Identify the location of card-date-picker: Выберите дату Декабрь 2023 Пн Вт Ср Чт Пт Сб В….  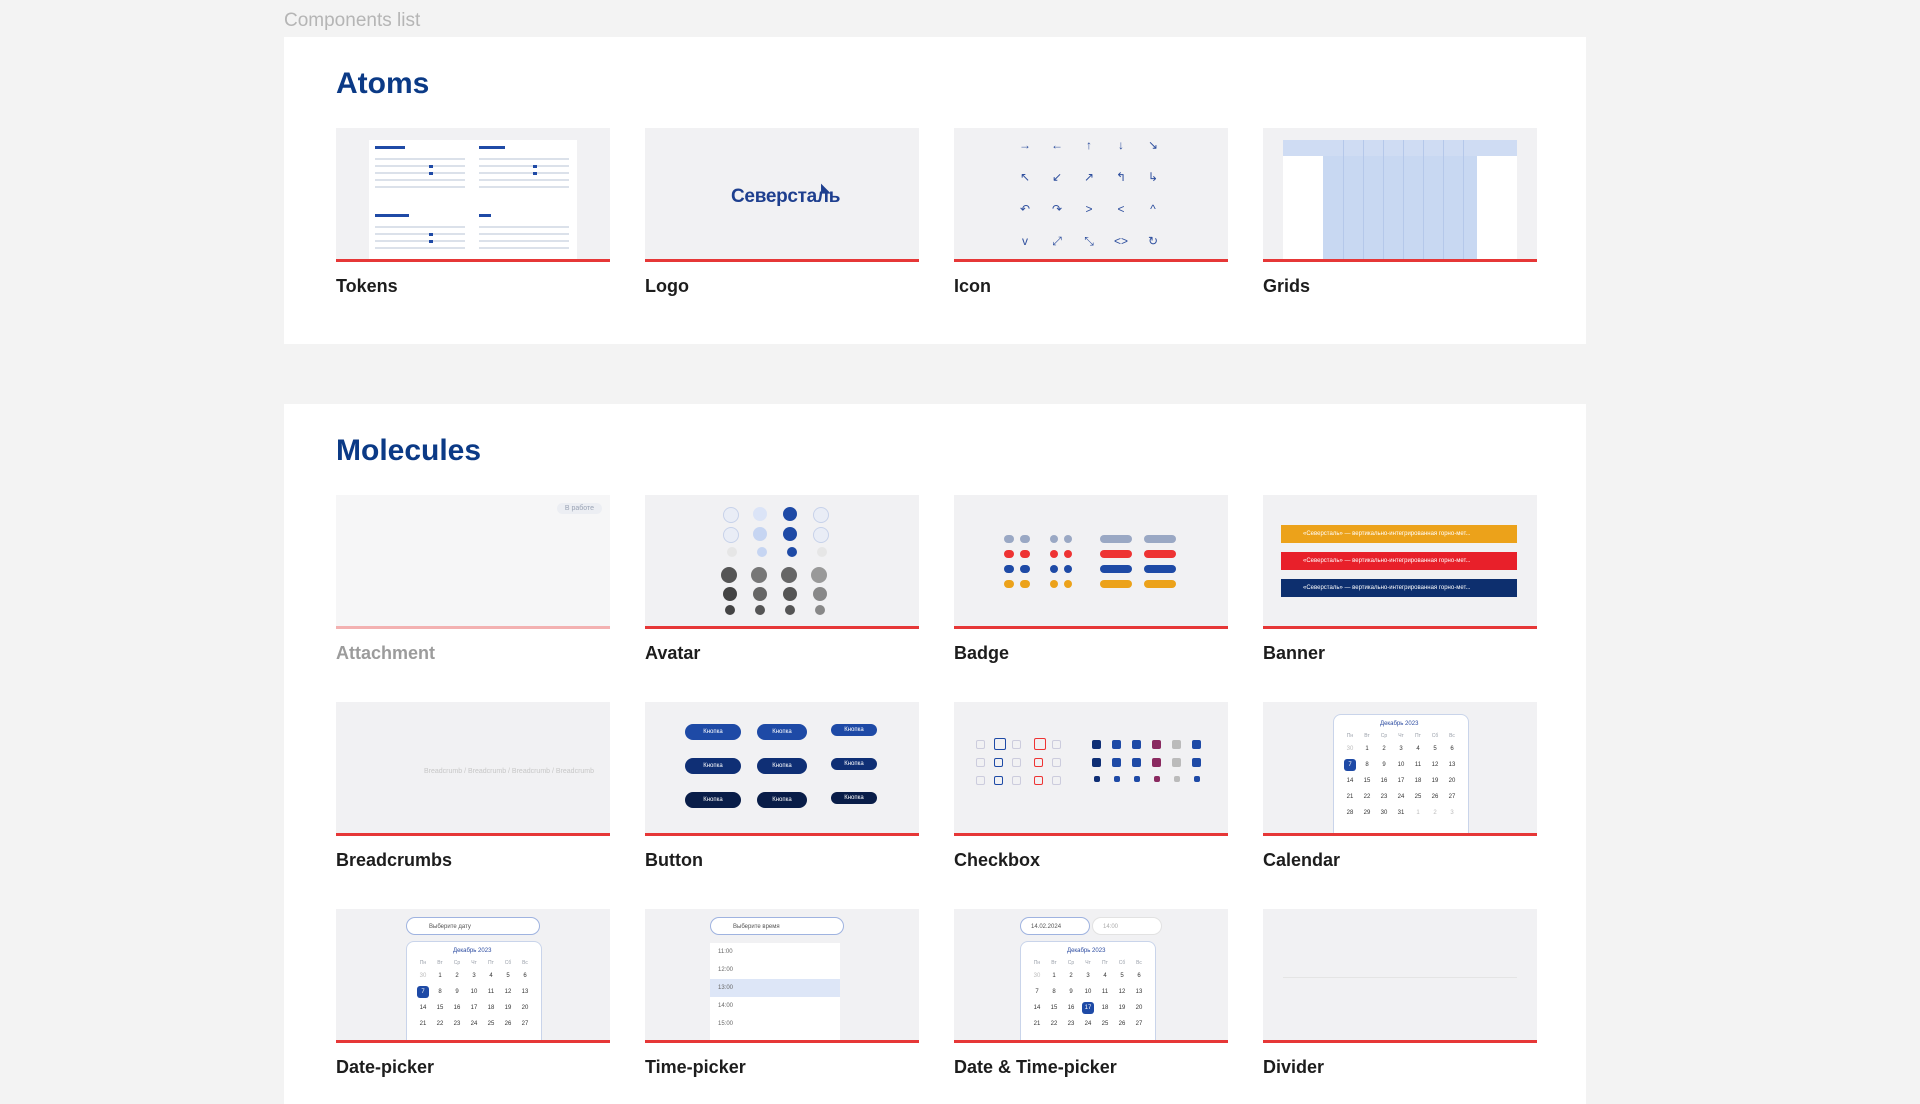
(473, 993).